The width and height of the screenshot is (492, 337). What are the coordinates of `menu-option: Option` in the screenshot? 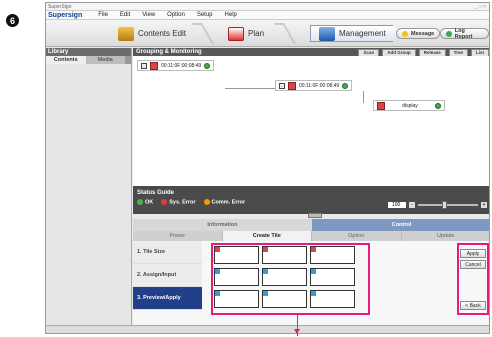 It's located at (176, 15).